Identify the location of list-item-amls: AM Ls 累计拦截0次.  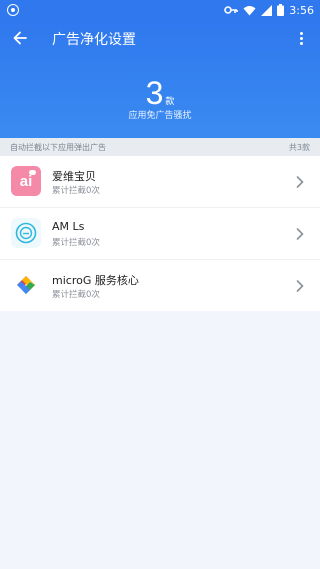
(160, 234).